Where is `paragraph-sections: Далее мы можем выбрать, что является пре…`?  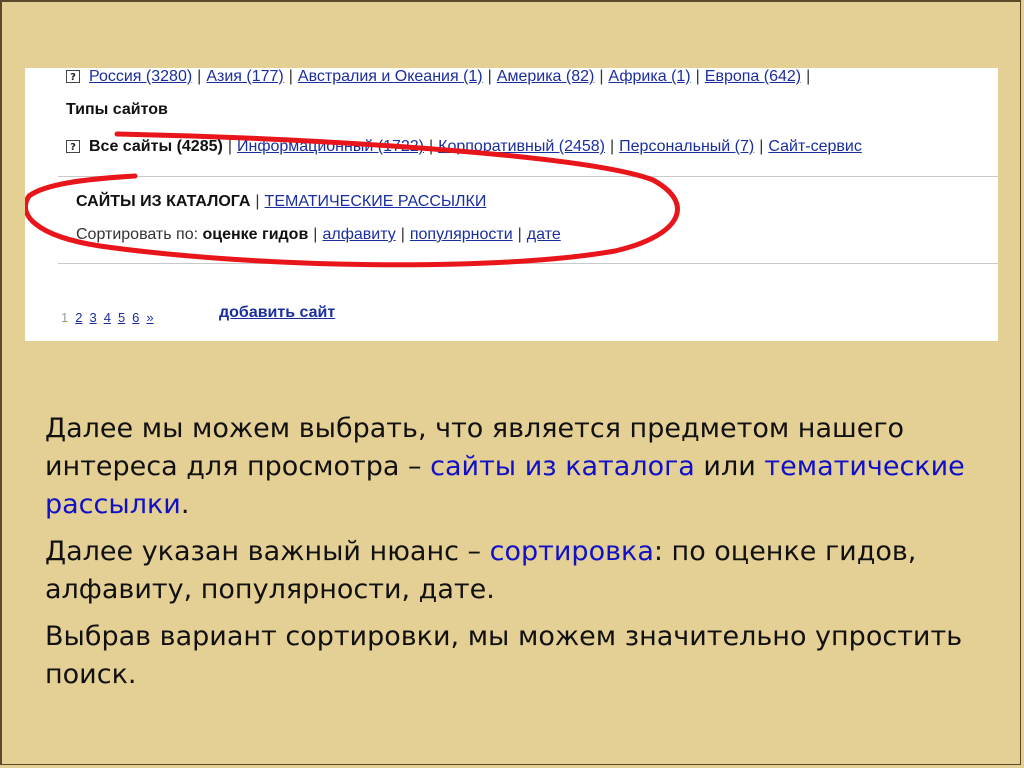 paragraph-sections: Далее мы можем выбрать, что является пре… is located at coordinates (505, 466).